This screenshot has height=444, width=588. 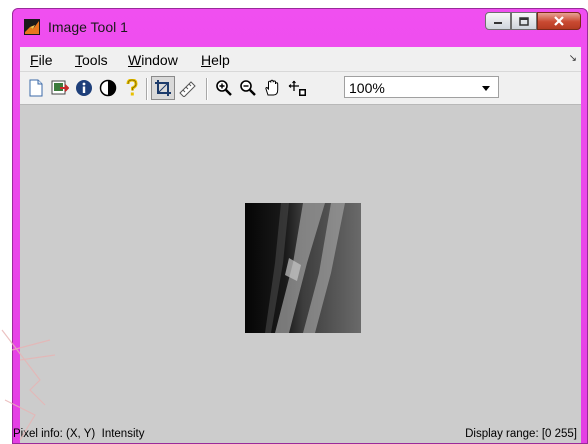 I want to click on xray-image, so click(x=303, y=268).